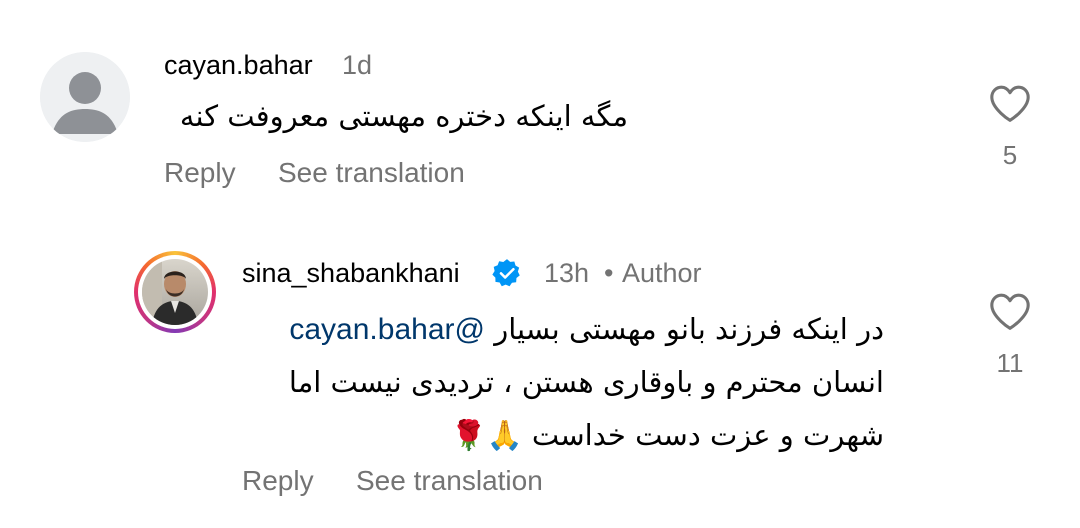  What do you see at coordinates (351, 273) in the screenshot?
I see `comment-username: sina_shabankhani` at bounding box center [351, 273].